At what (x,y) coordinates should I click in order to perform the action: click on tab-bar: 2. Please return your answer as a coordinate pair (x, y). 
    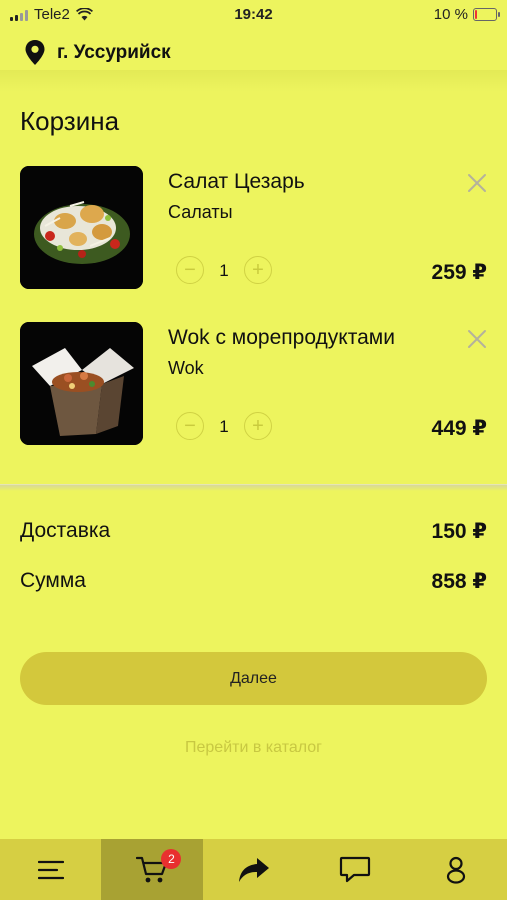
    Looking at the image, I should click on (253, 869).